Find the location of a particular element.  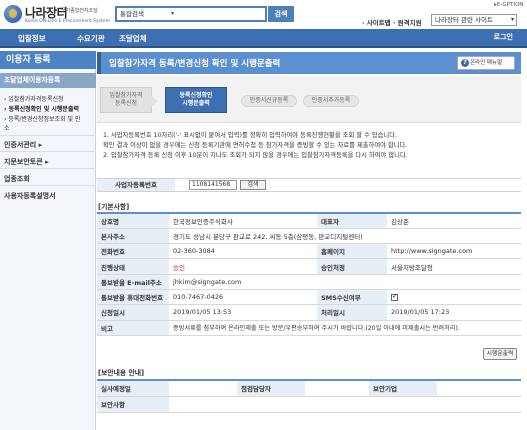

page-title: 입찰참가자격 등록/변경신청 확인 및 시행문출력 is located at coordinates (195, 64).